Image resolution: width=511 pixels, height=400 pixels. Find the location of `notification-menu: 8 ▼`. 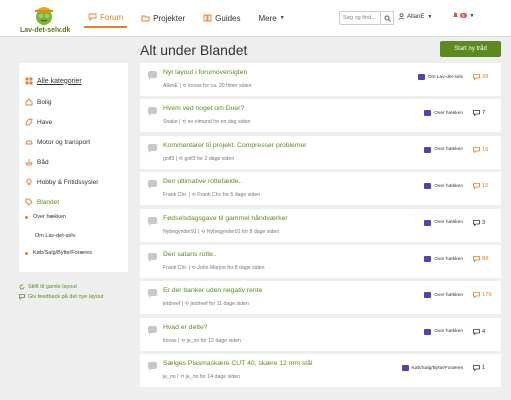

notification-menu: 8 ▼ is located at coordinates (463, 15).